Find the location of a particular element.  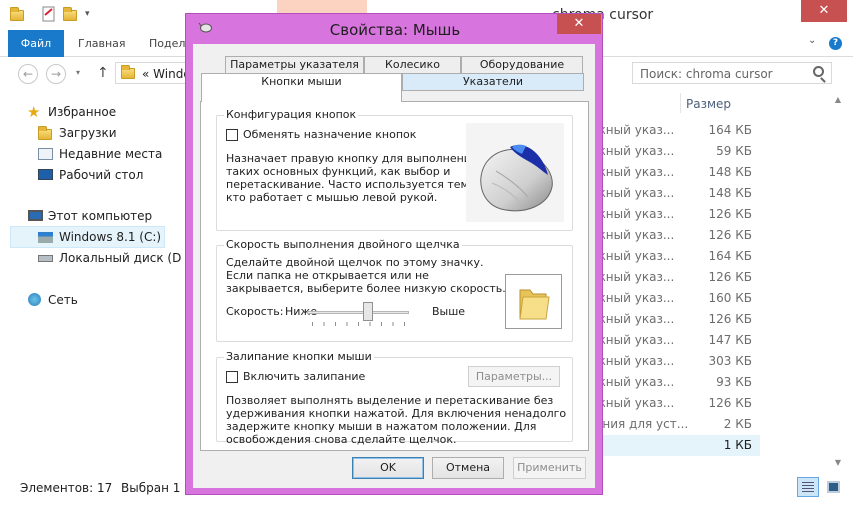

tab-file: Файл is located at coordinates (36, 43).